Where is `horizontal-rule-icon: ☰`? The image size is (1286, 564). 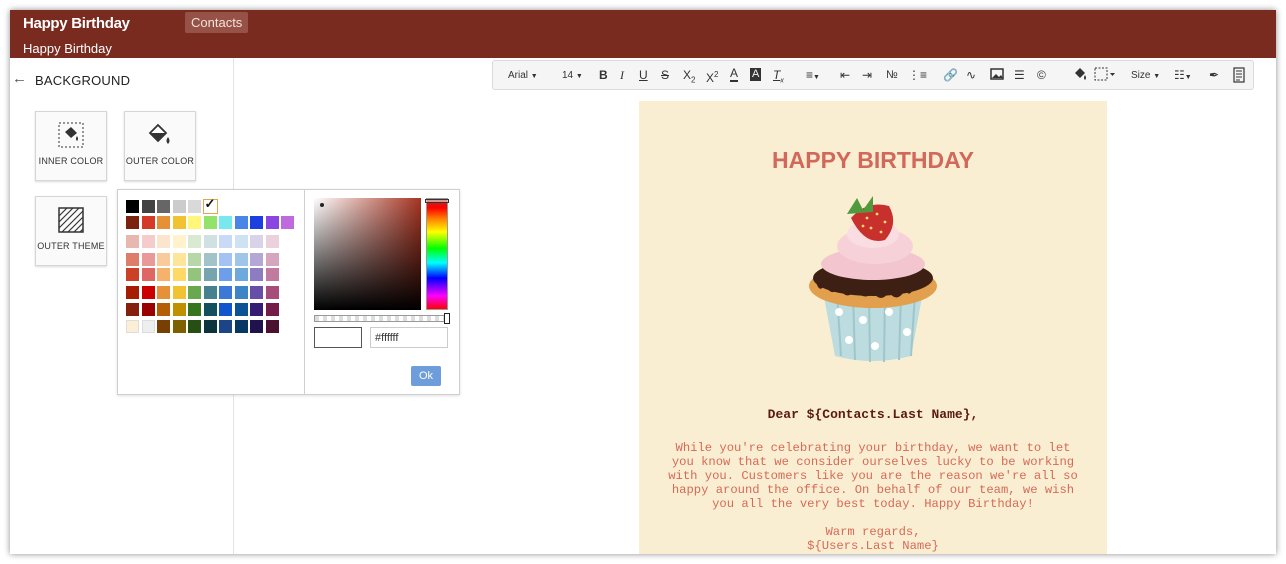
horizontal-rule-icon: ☰ is located at coordinates (1019, 75).